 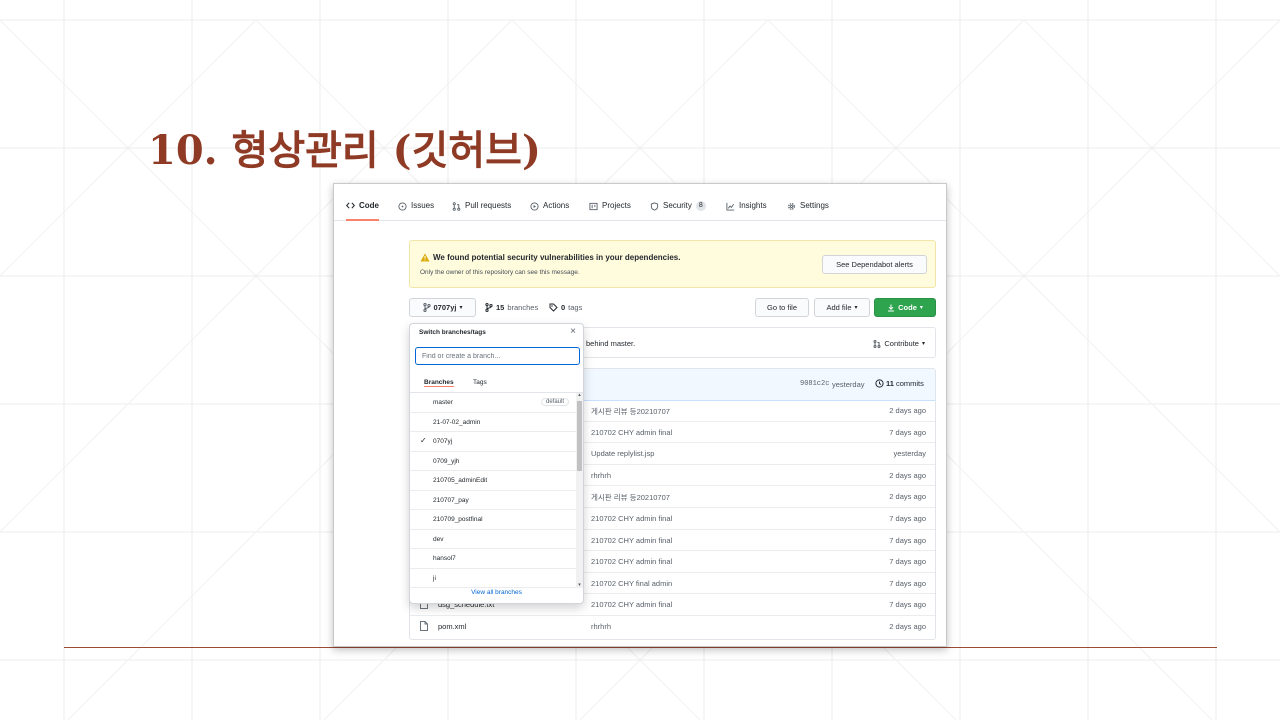 What do you see at coordinates (493, 442) in the screenshot?
I see `branch-item: ✓ 0707yj` at bounding box center [493, 442].